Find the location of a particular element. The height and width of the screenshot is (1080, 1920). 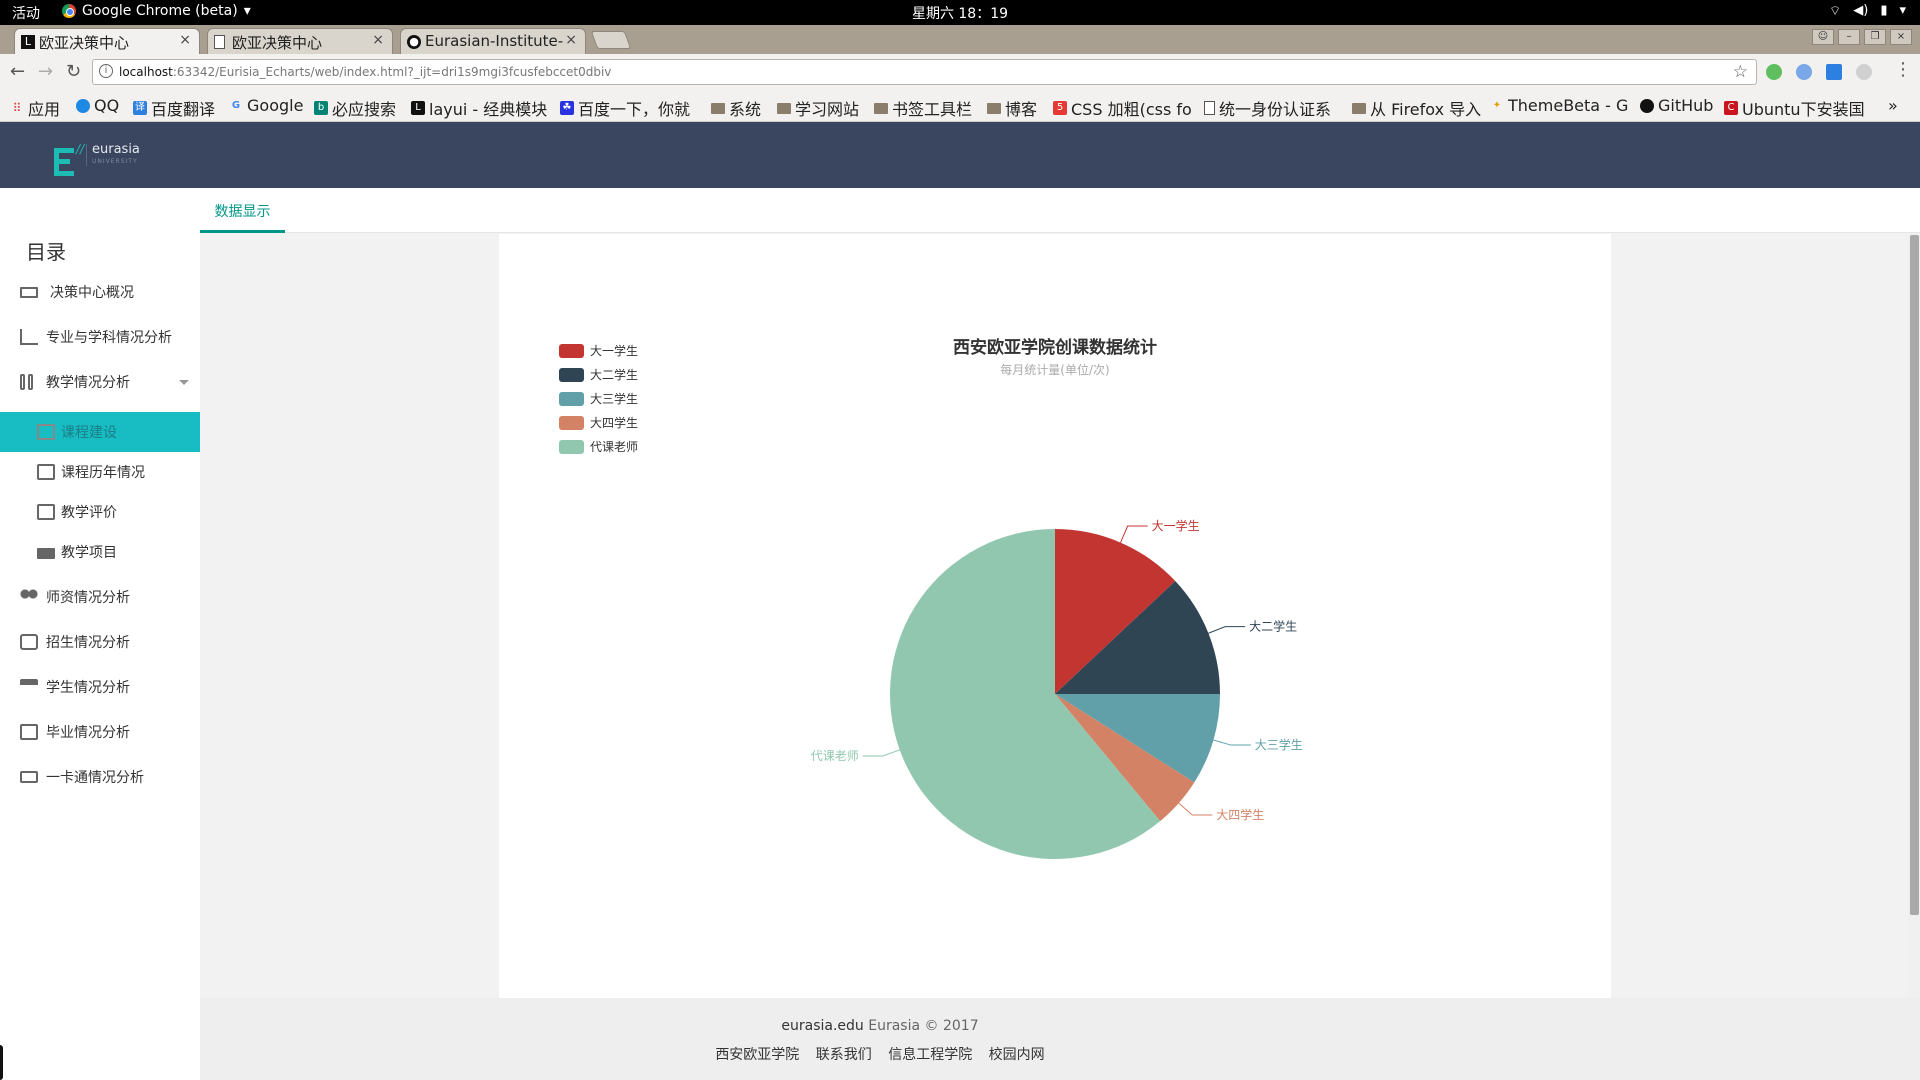

sidebar-item-teaching: 教学情况分析 is located at coordinates (100, 382).